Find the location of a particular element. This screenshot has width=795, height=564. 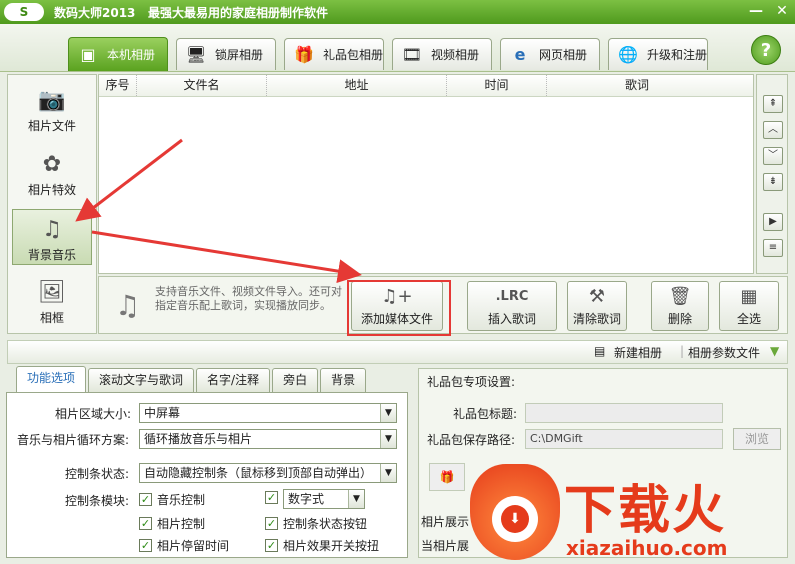

watermark-logo: ⬇ 下载火 xiazaihuo.com is located at coordinates (630, 513).